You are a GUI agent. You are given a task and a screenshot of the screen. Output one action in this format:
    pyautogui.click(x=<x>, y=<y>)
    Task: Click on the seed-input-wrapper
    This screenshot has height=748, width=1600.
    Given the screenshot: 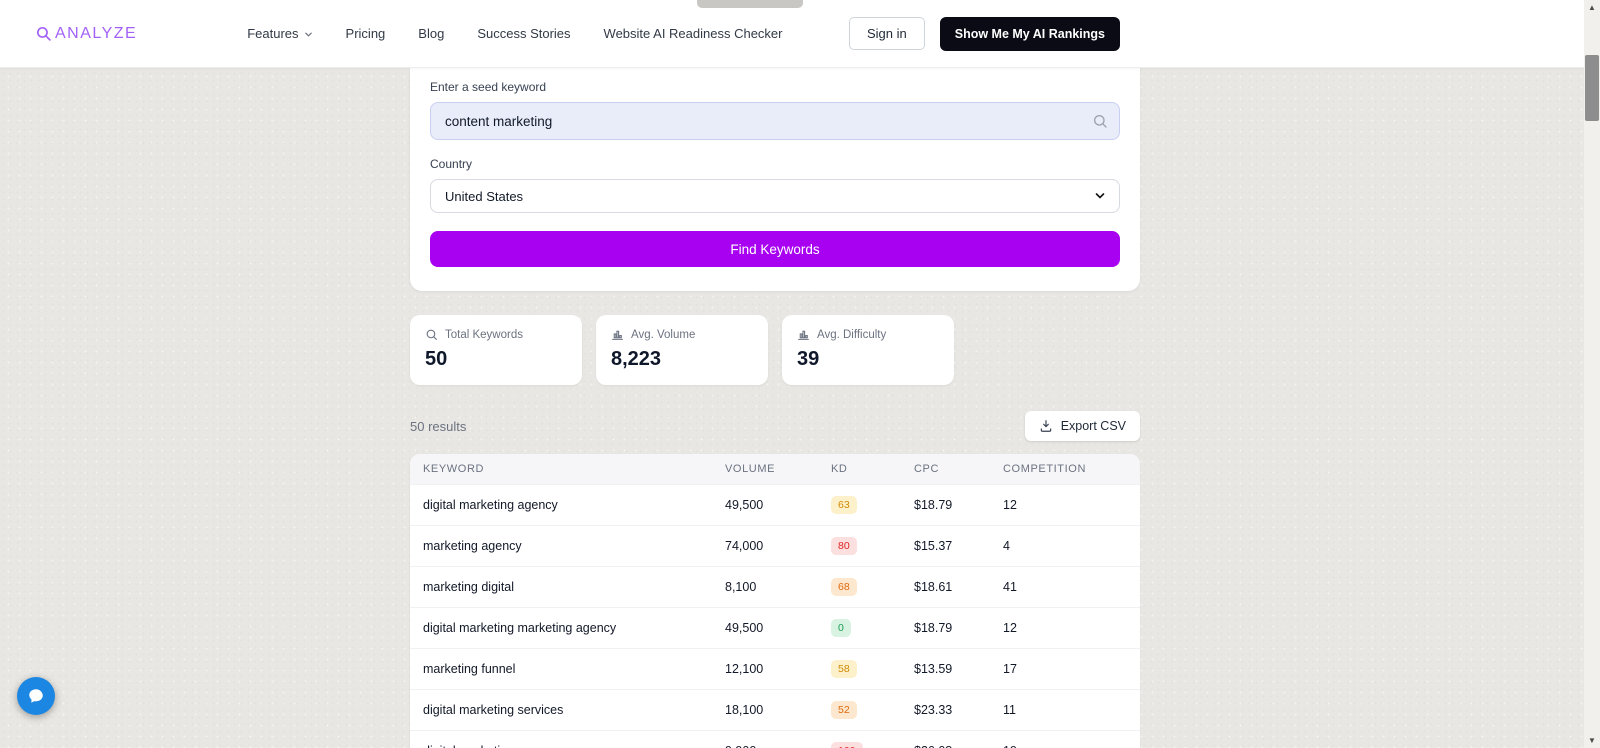 What is the action you would take?
    pyautogui.click(x=775, y=121)
    